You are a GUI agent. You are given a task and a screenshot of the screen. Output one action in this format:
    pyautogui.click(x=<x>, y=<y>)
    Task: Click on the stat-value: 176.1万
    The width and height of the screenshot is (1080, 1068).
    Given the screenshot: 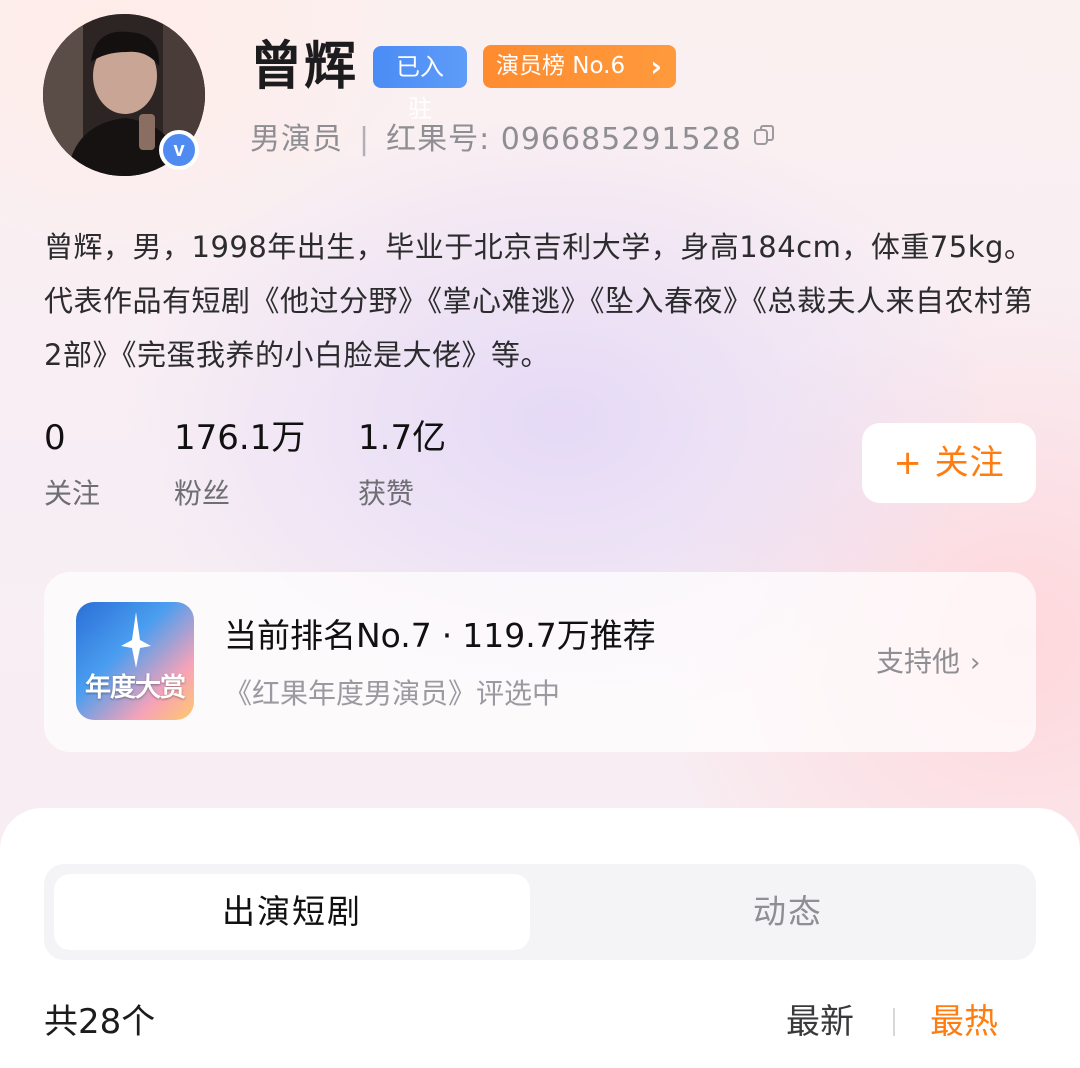 What is the action you would take?
    pyautogui.click(x=240, y=438)
    